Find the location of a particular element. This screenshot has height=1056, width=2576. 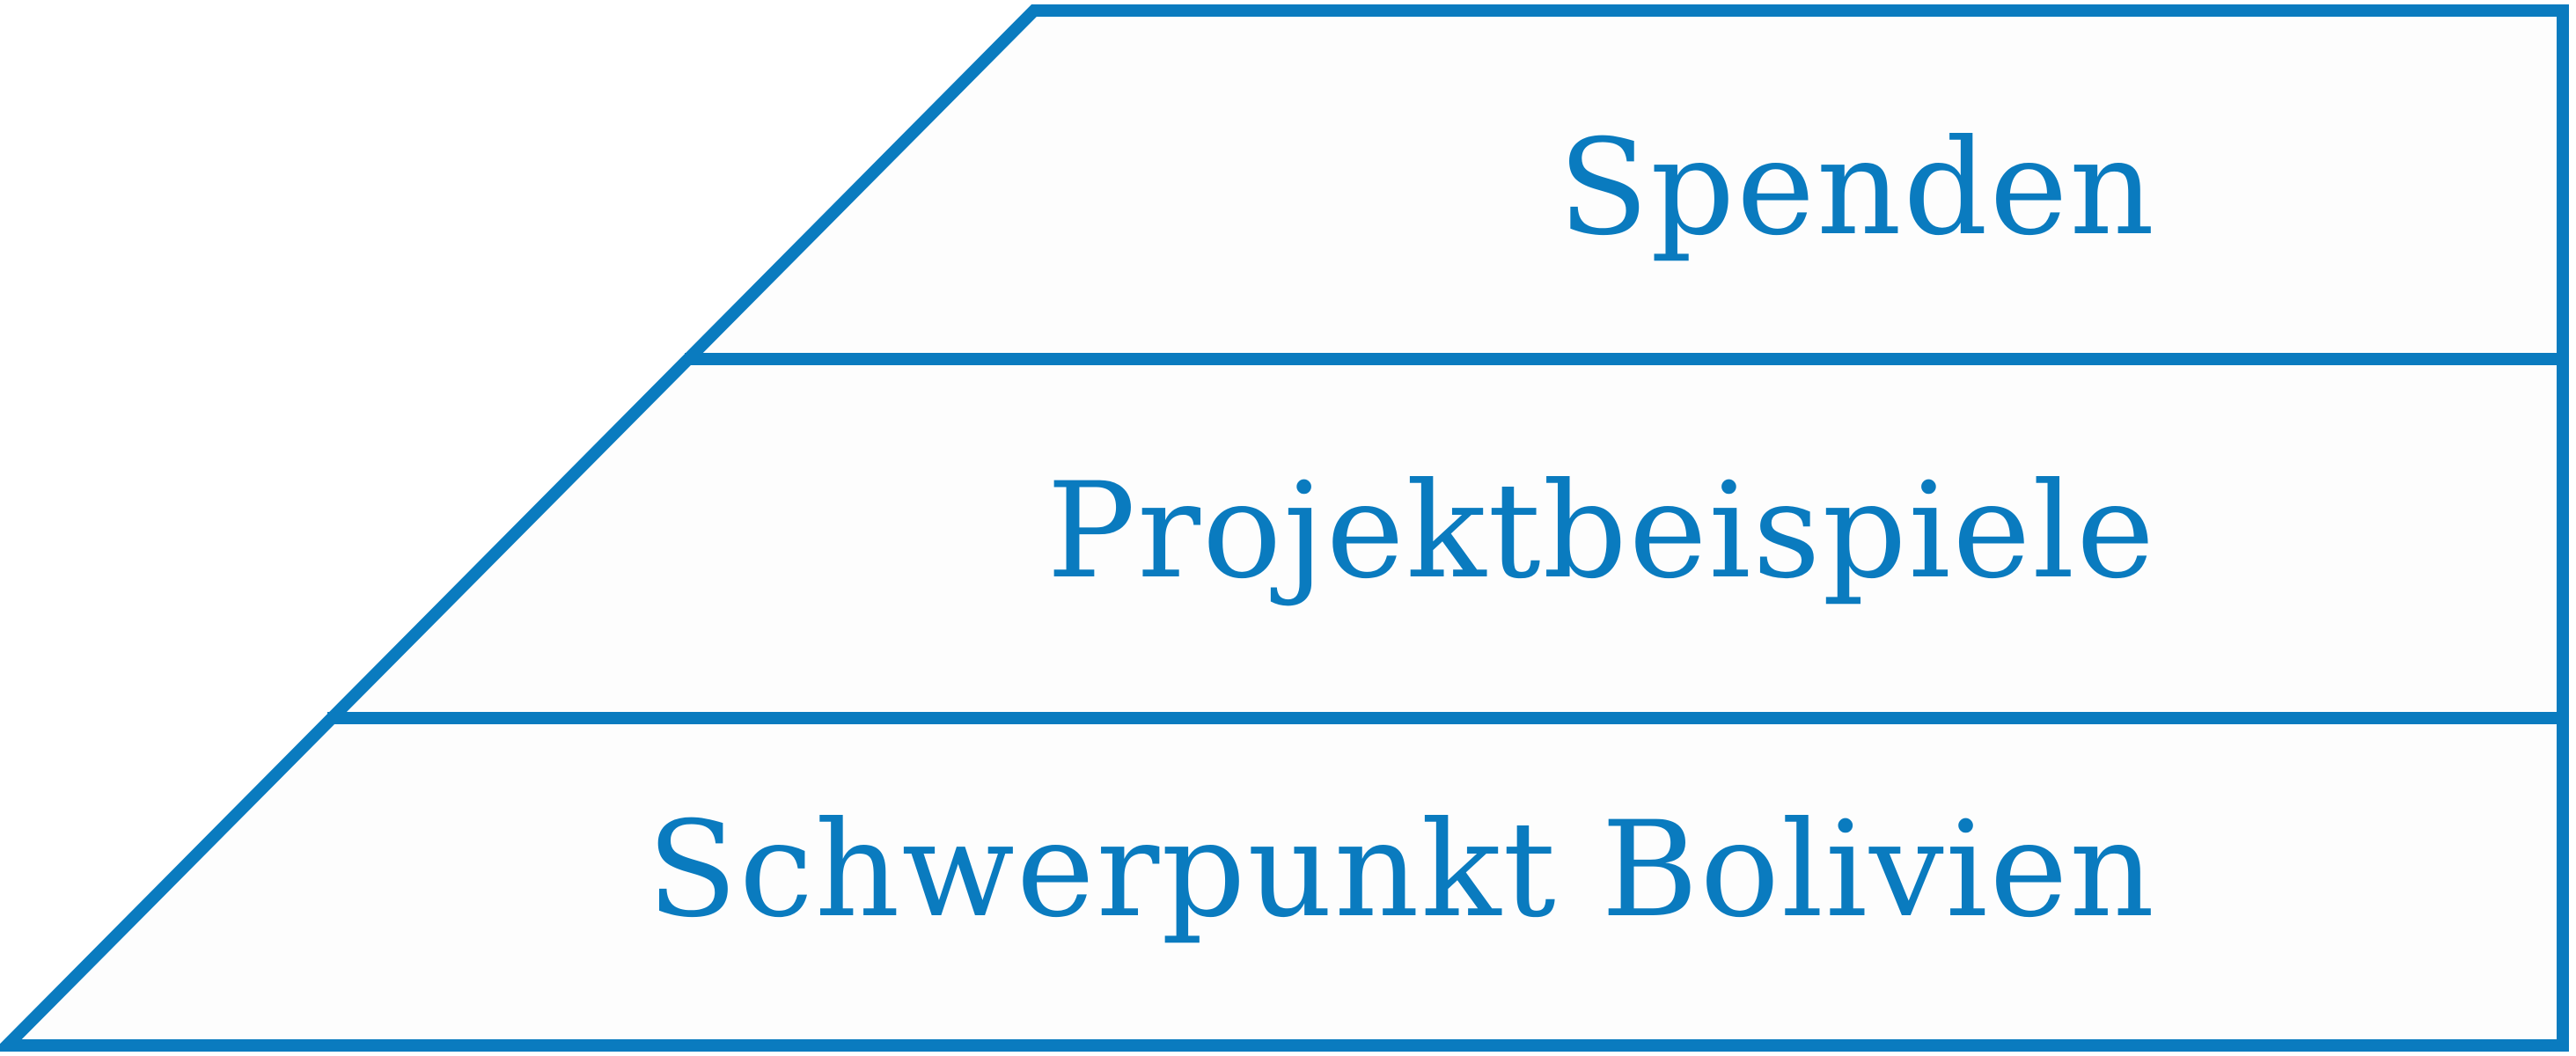

level-label-schwerpunkt-bolivien: Schwerpunkt Bolivien is located at coordinates (1401, 870).